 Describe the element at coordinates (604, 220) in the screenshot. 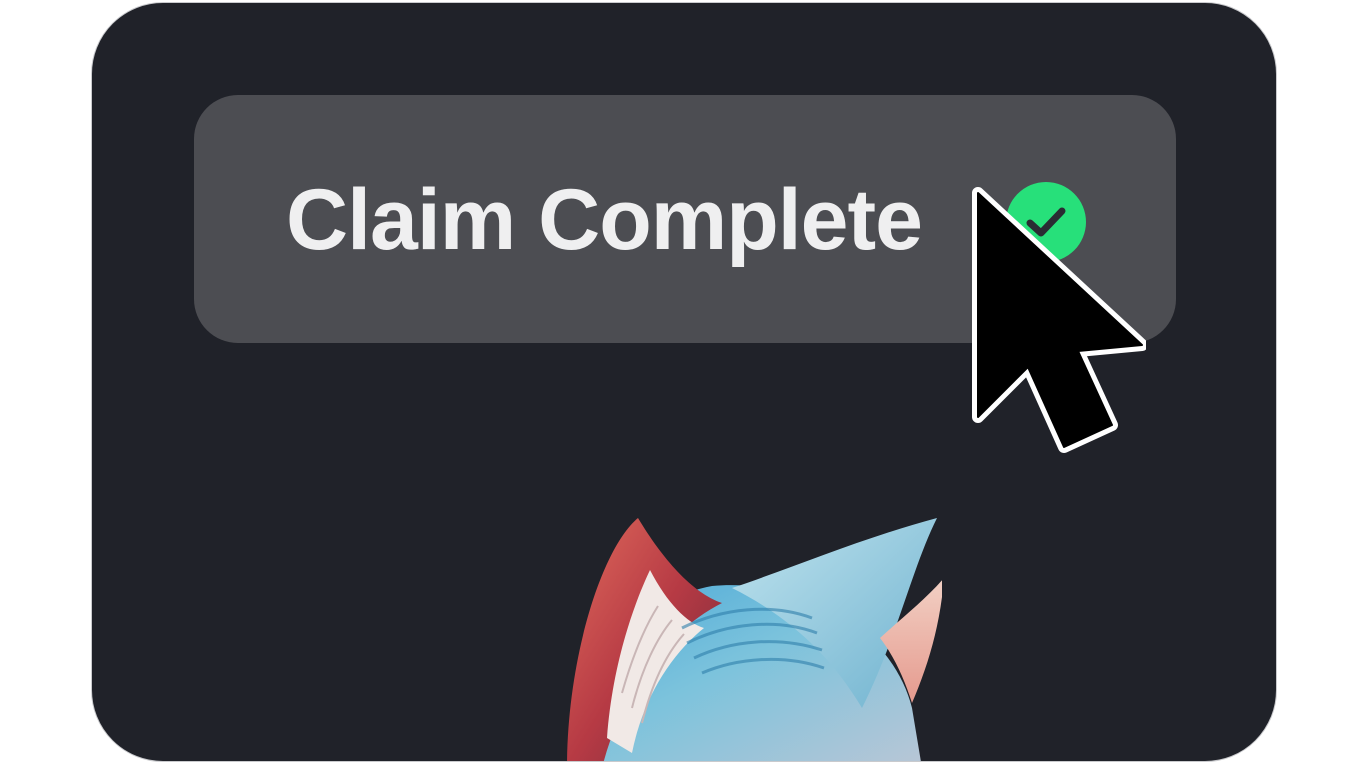

I see `claim-status-label: Claim Complete` at that location.